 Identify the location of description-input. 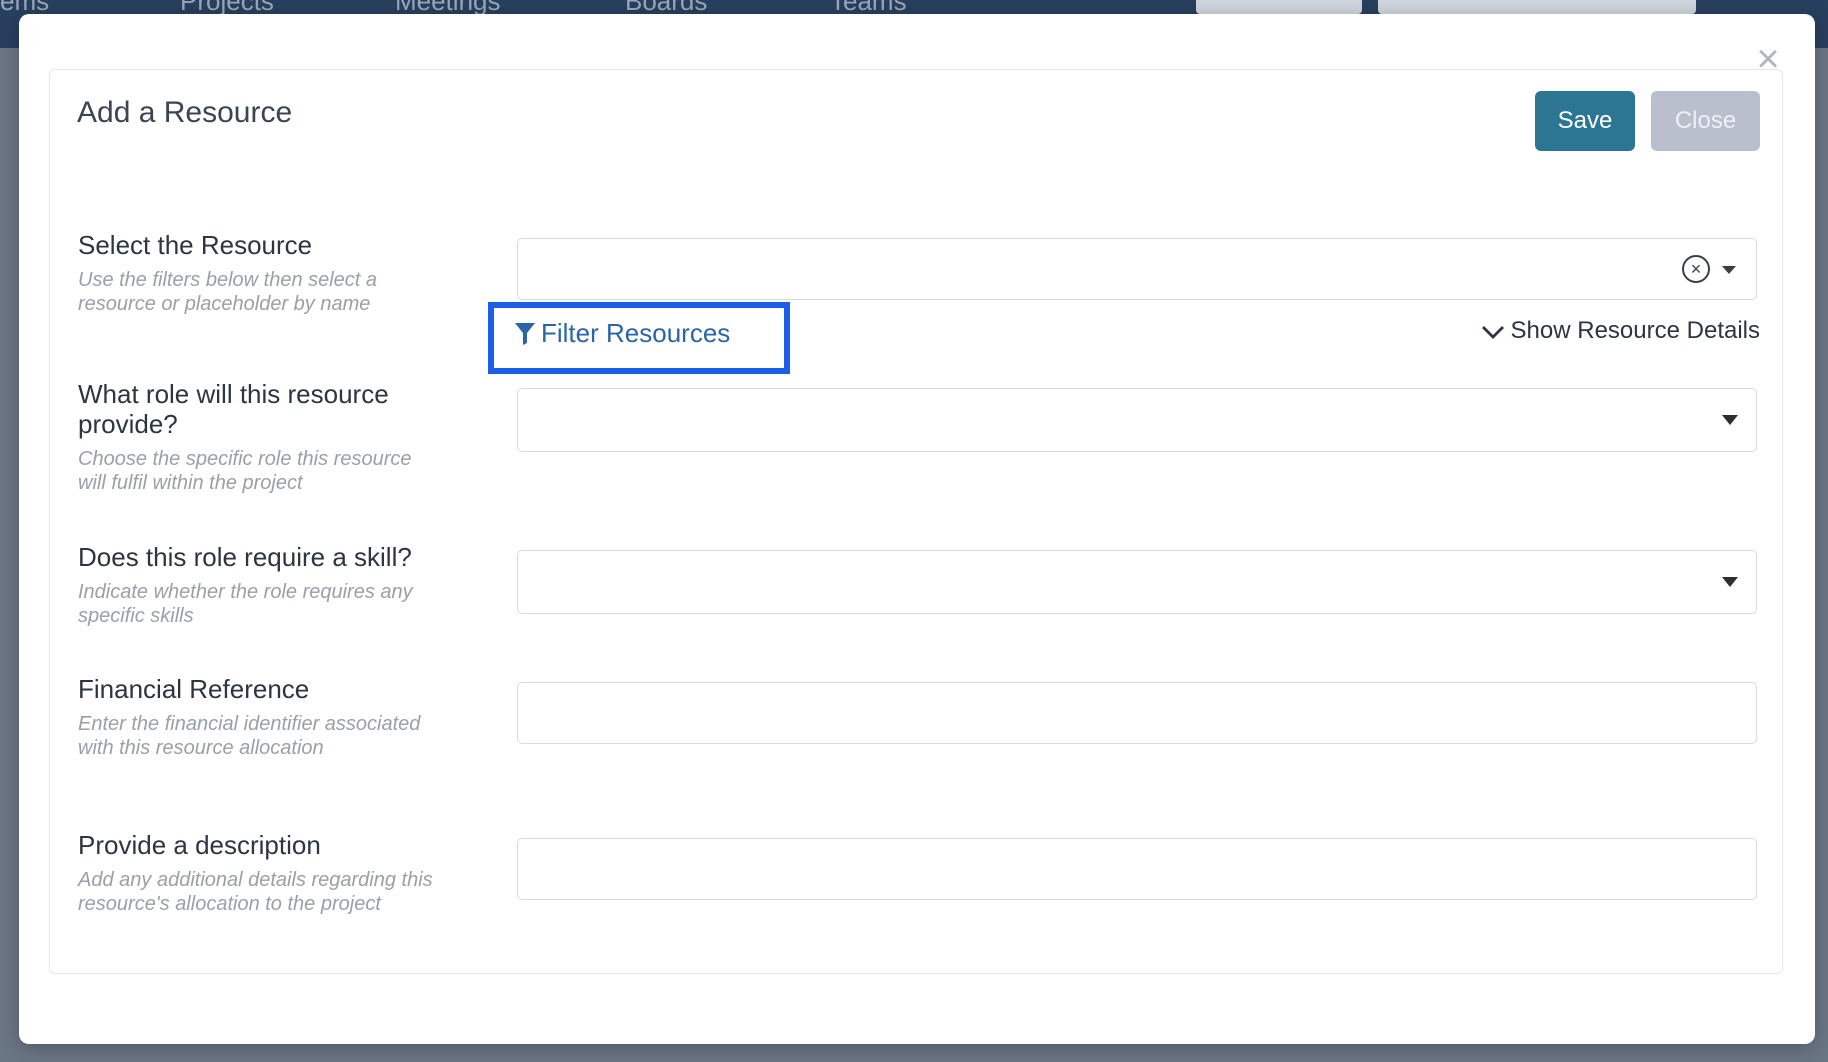
(1137, 869).